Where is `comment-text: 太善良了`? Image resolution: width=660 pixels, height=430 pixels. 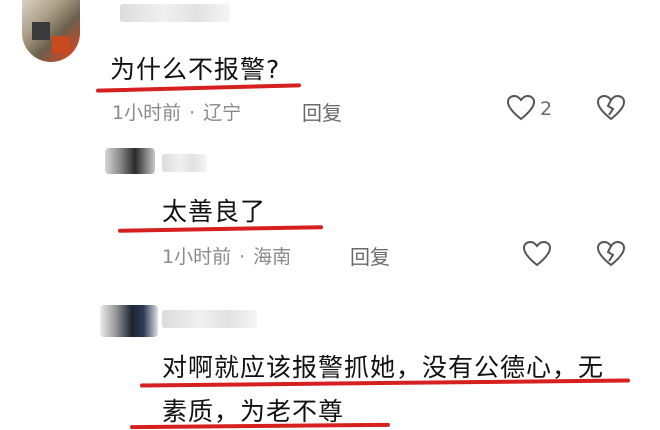 comment-text: 太善良了 is located at coordinates (214, 211).